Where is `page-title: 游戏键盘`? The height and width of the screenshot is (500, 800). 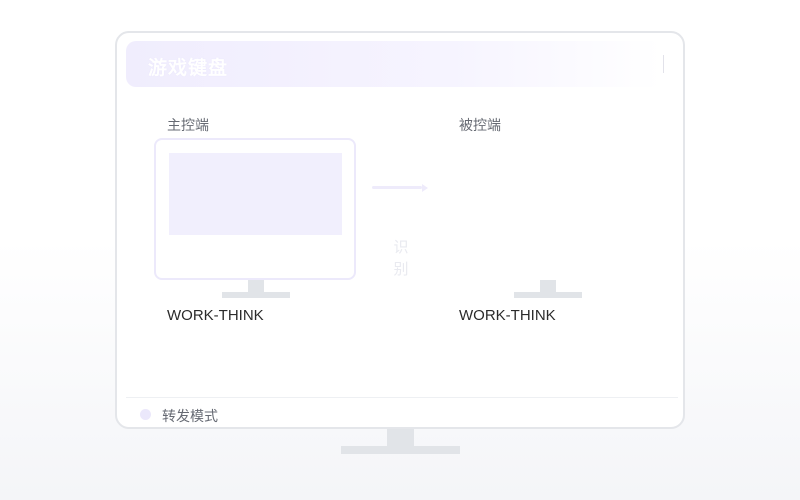 page-title: 游戏键盘 is located at coordinates (188, 68).